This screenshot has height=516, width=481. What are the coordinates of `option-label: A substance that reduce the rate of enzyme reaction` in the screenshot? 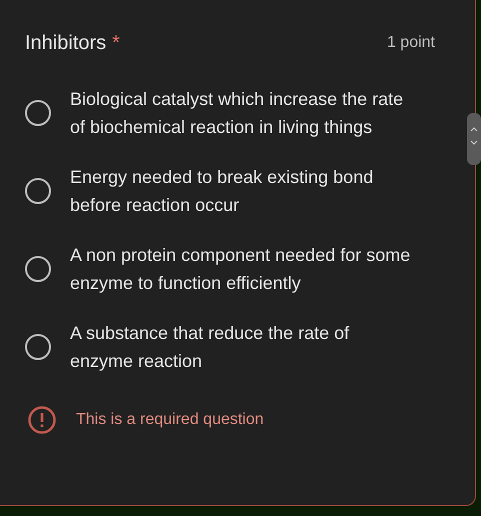 It's located at (210, 347).